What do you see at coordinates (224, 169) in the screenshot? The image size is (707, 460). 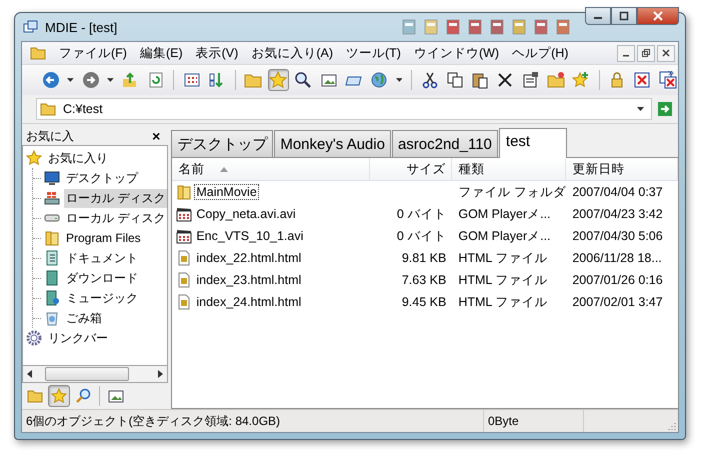 I see `sort-arrow-icon` at bounding box center [224, 169].